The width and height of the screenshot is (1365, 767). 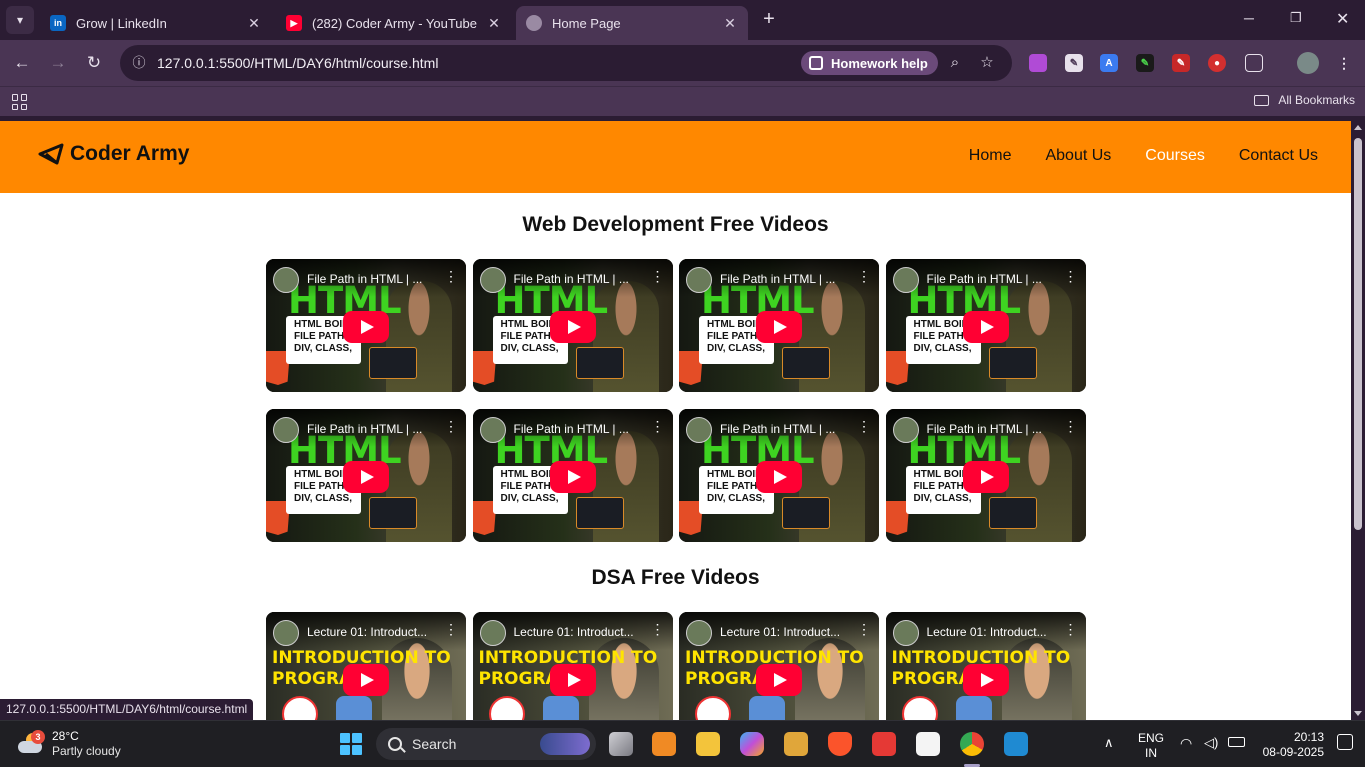 I want to click on profile-avatar, so click(x=1308, y=63).